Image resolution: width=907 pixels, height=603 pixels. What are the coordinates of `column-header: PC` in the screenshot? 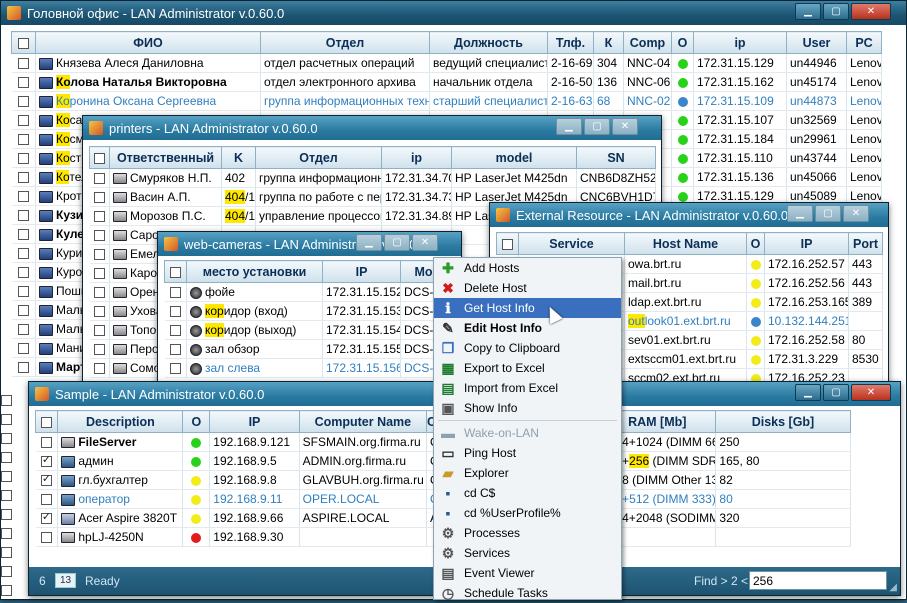 It's located at (864, 42).